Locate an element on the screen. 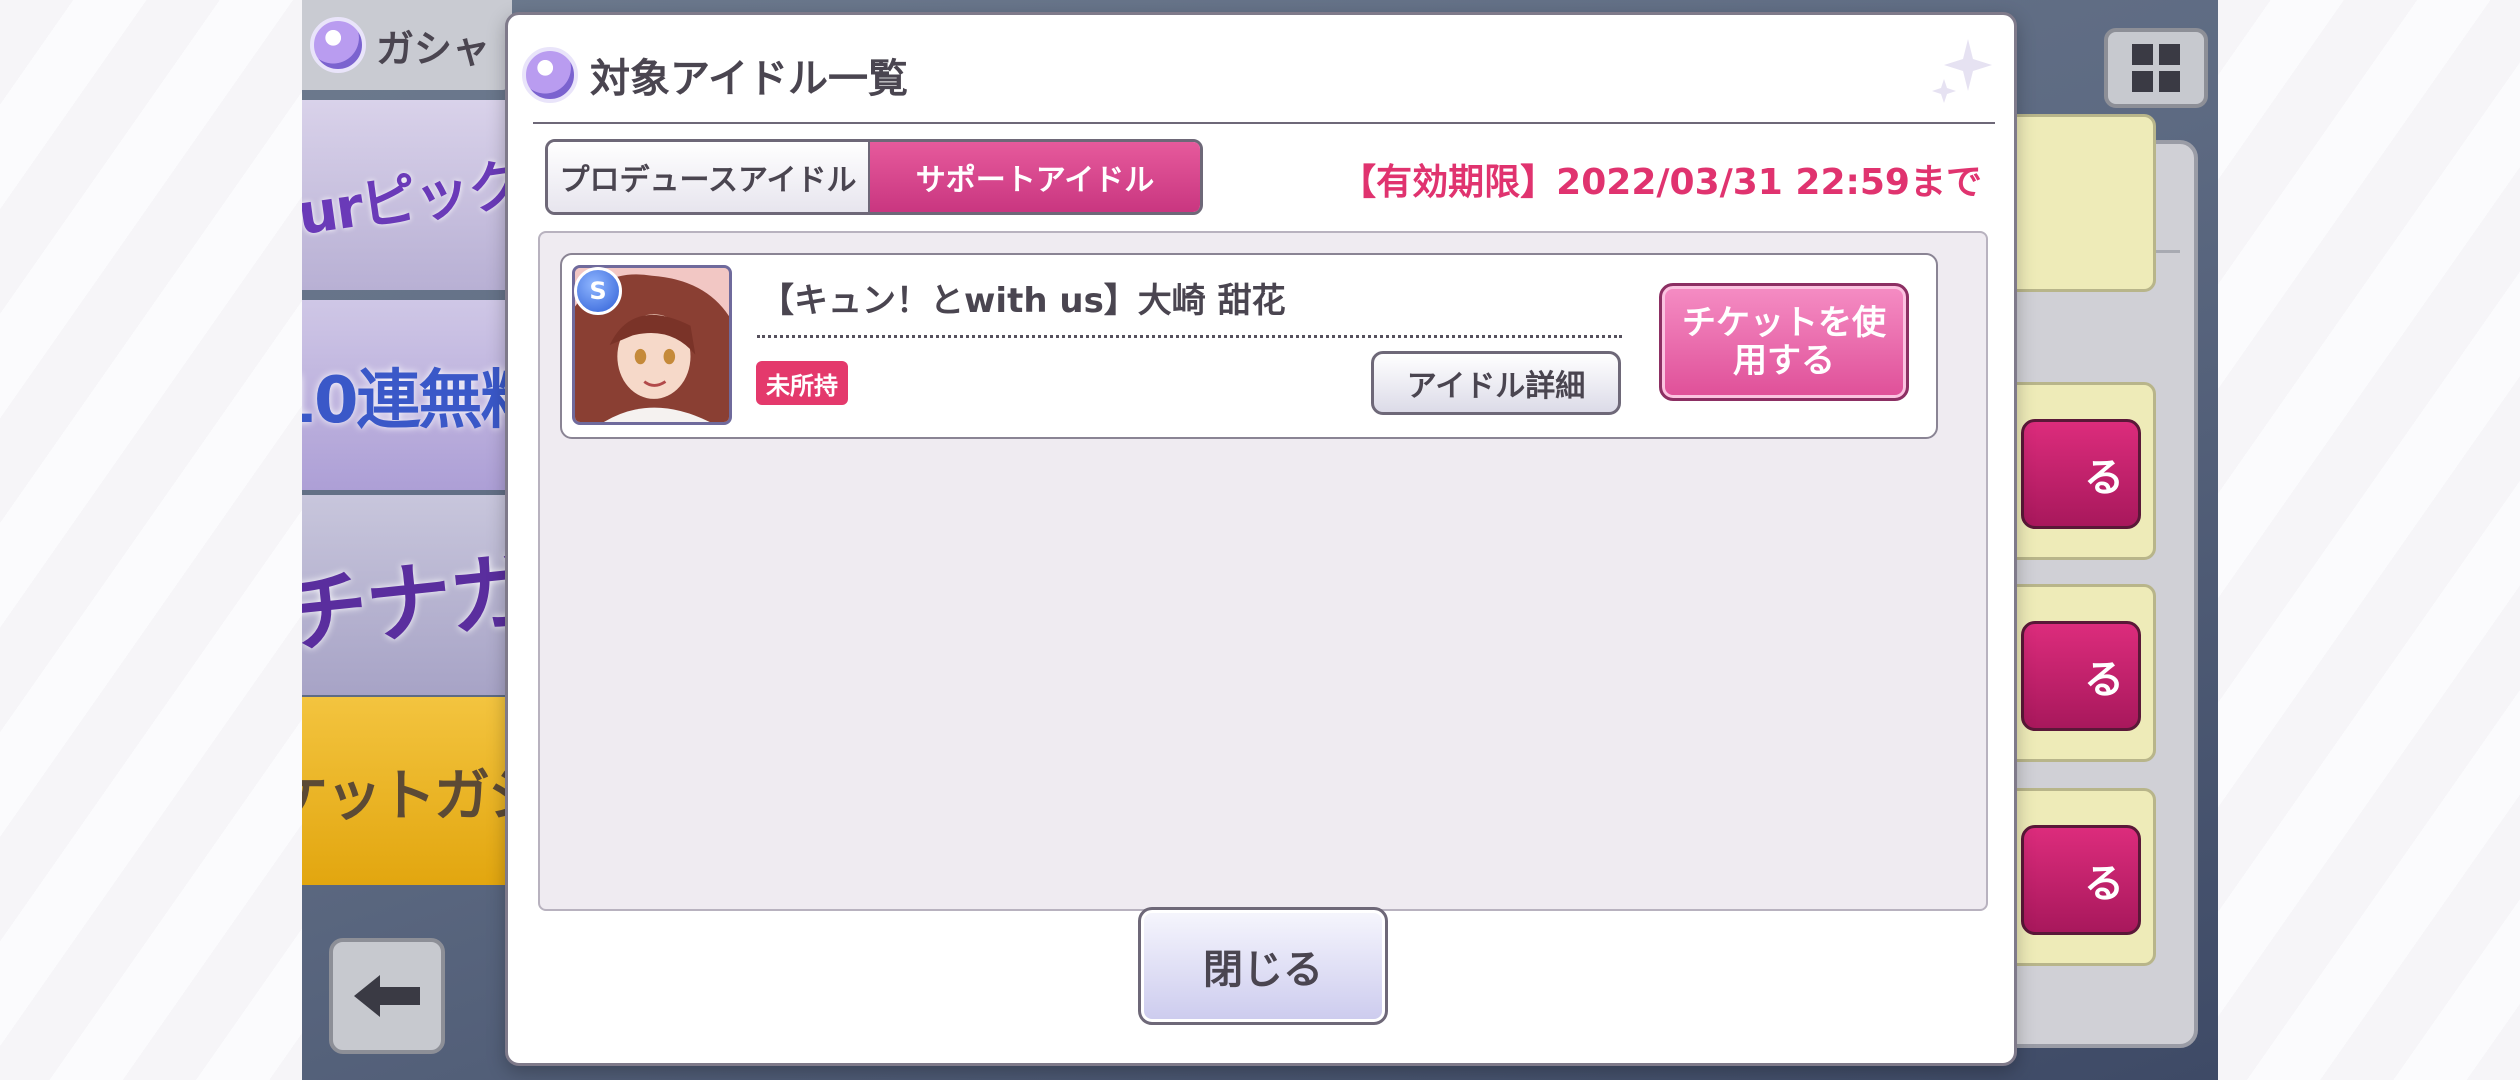  gacha-banner-ticket: チケットガシャ is located at coordinates (407, 791).